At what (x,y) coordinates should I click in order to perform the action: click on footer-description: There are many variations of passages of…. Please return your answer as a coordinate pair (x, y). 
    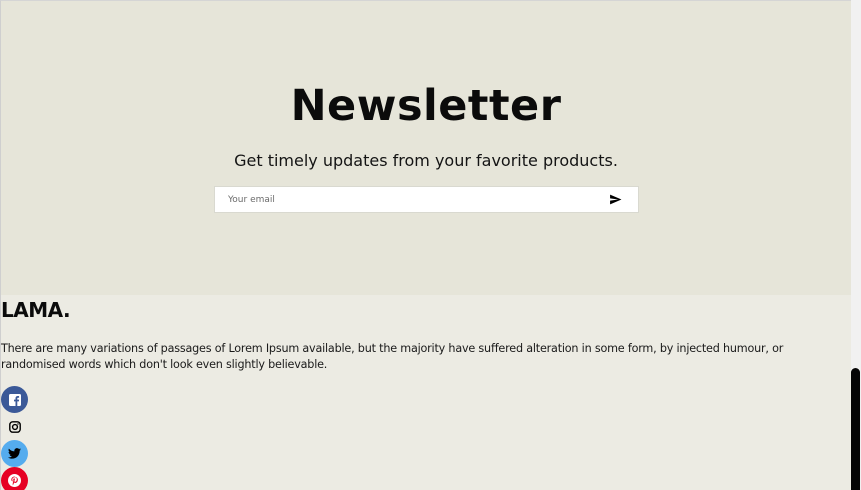
    Looking at the image, I should click on (392, 356).